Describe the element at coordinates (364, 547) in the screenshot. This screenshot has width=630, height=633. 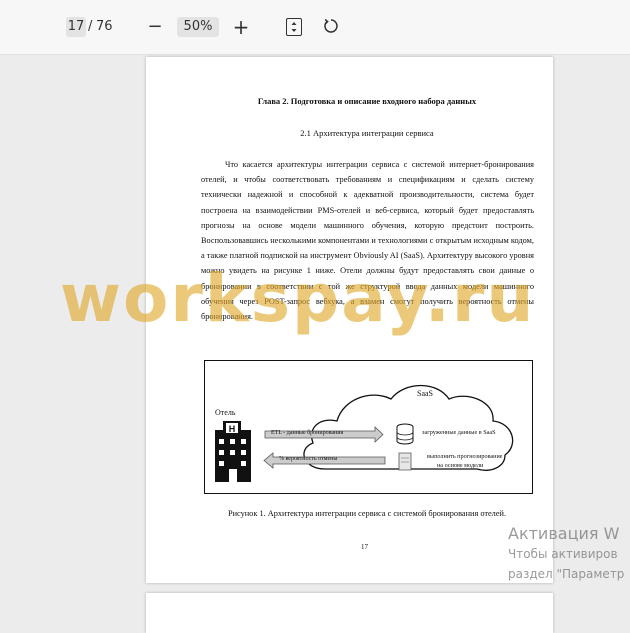
I see `page-number: 17` at that location.